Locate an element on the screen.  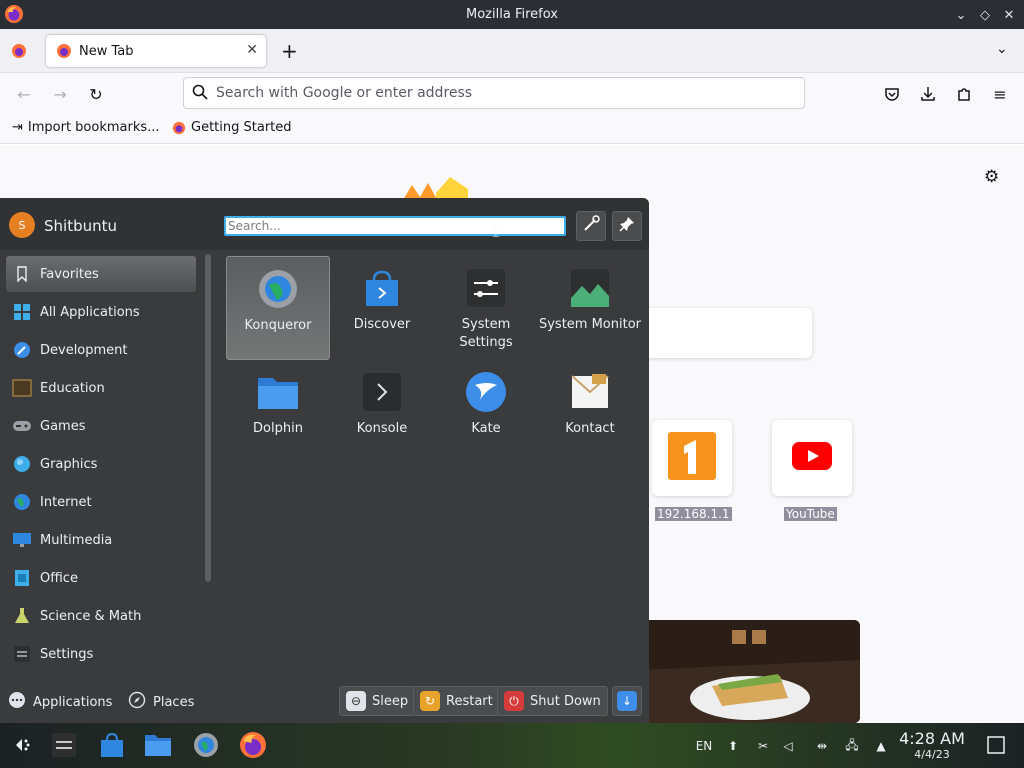
app-kate: Kate is located at coordinates (486, 412).